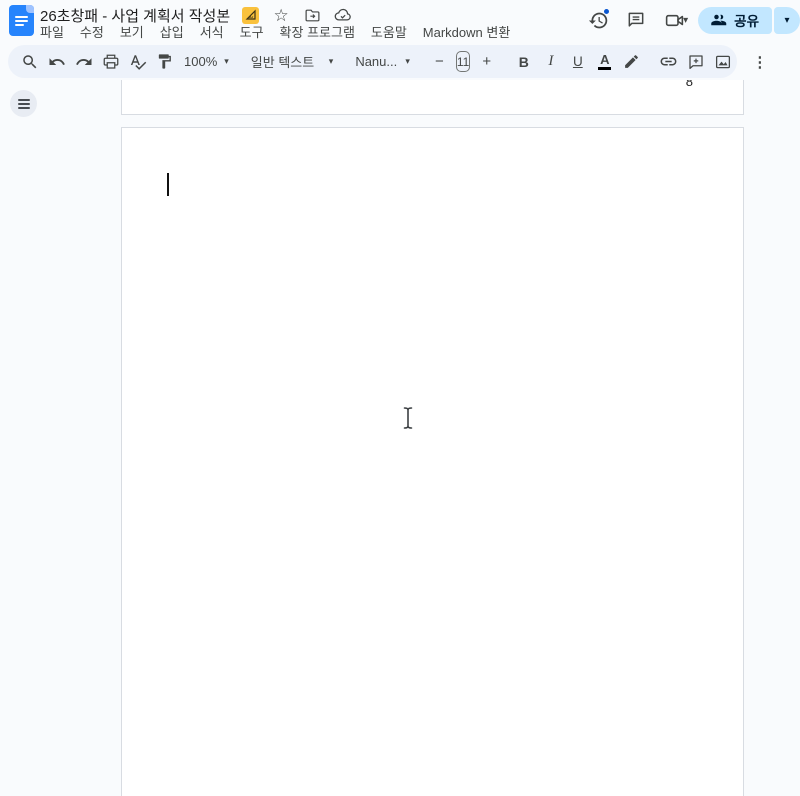 This screenshot has width=800, height=796. Describe the element at coordinates (282, 62) in the screenshot. I see `paragraph-style-value: 일반 텍스트` at that location.